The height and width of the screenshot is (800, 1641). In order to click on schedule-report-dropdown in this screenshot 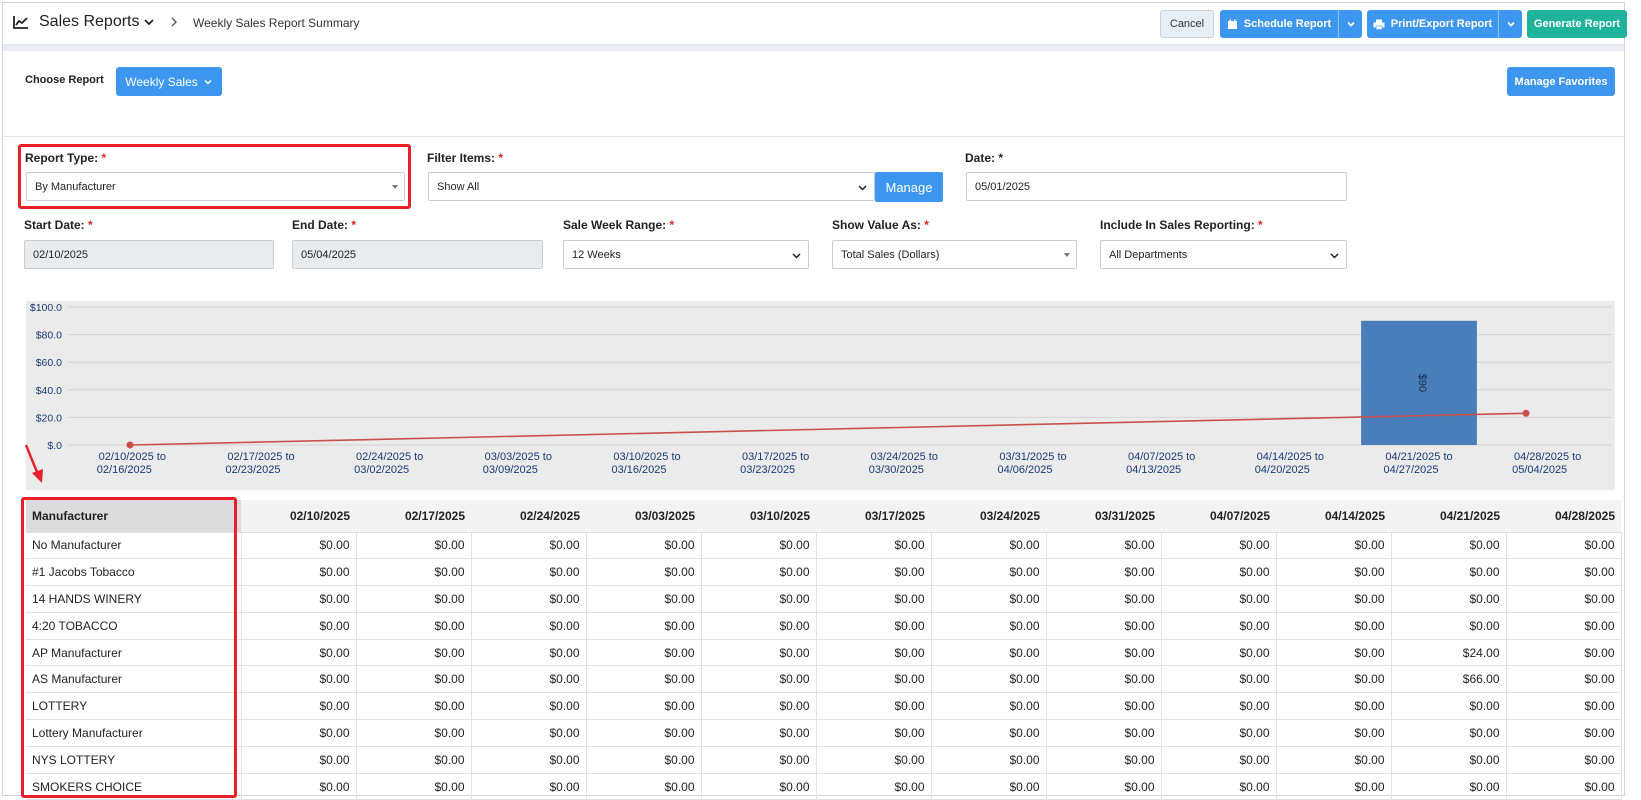, I will do `click(1350, 24)`.